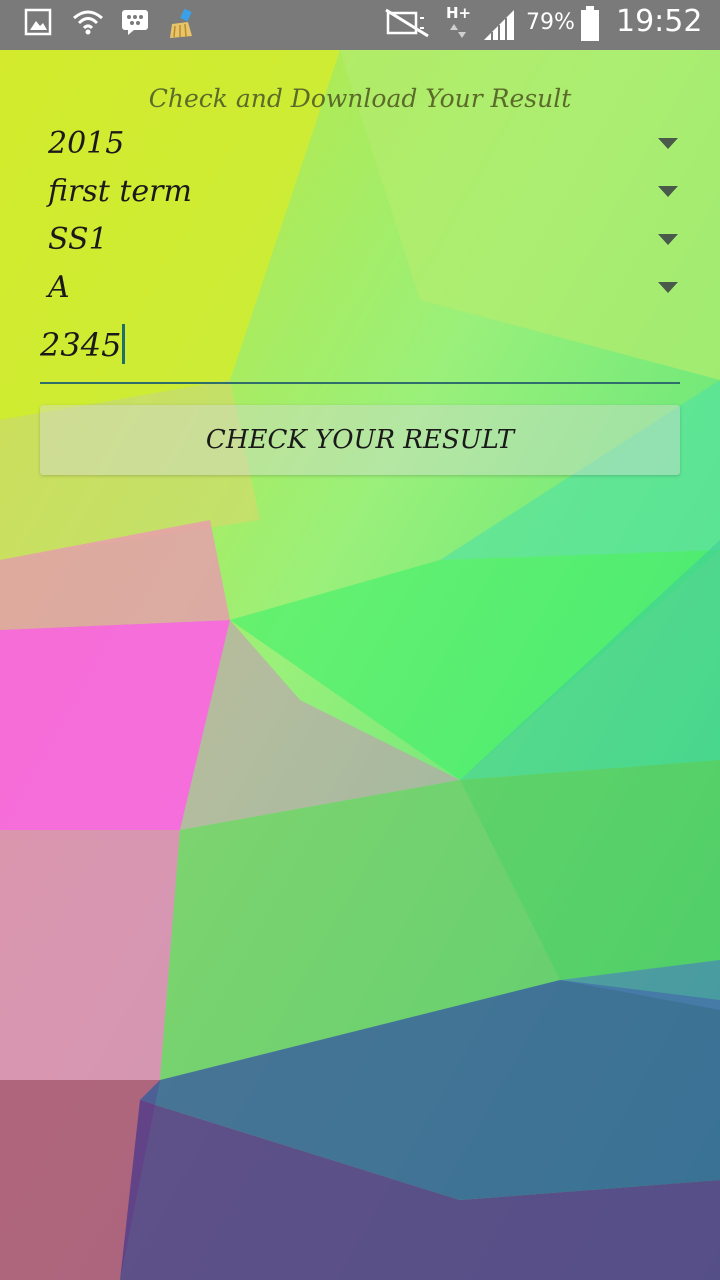 This screenshot has height=1280, width=720. Describe the element at coordinates (360, 351) in the screenshot. I see `pin-input: 2345` at that location.